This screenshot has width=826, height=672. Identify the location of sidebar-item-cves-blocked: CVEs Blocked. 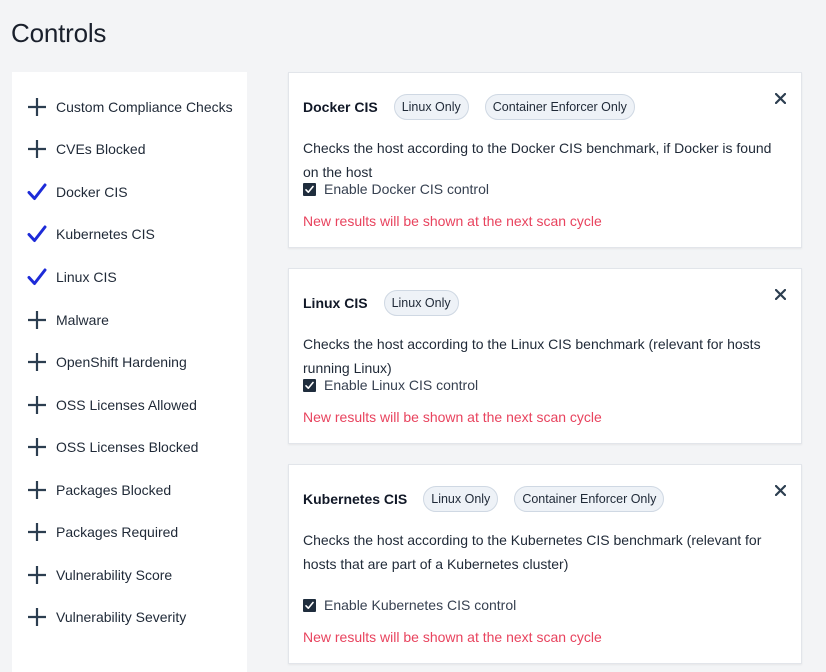
(85, 149).